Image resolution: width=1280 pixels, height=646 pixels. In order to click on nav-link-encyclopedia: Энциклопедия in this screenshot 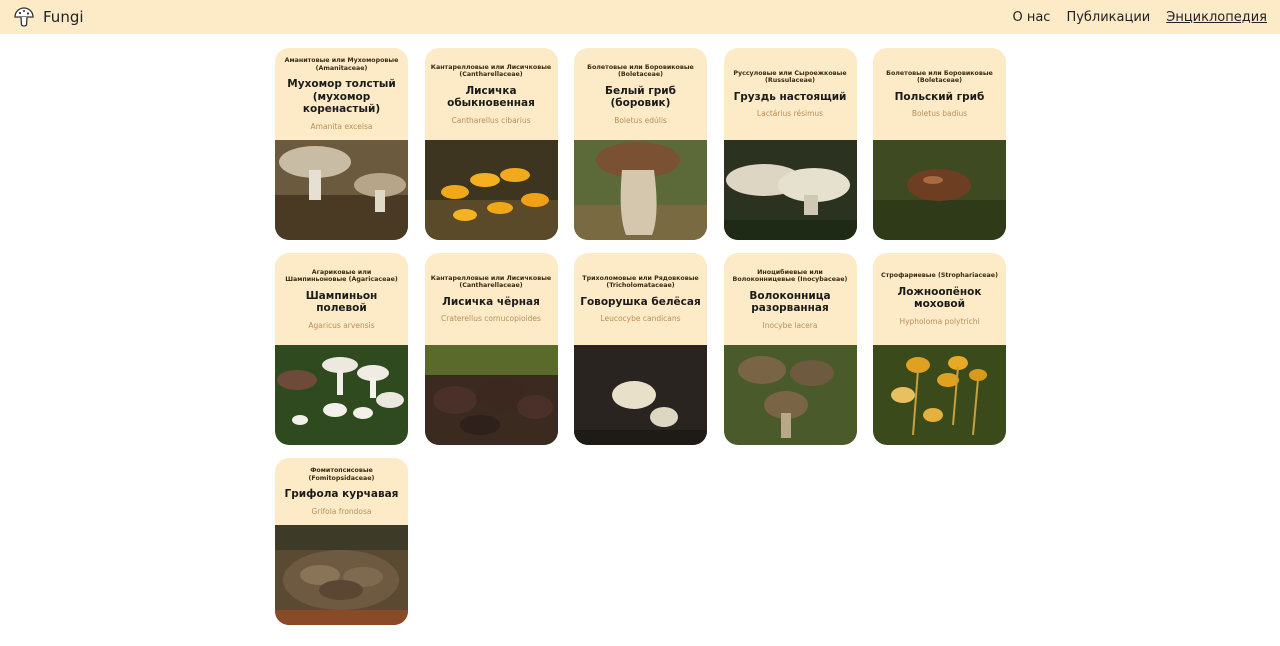, I will do `click(1216, 17)`.